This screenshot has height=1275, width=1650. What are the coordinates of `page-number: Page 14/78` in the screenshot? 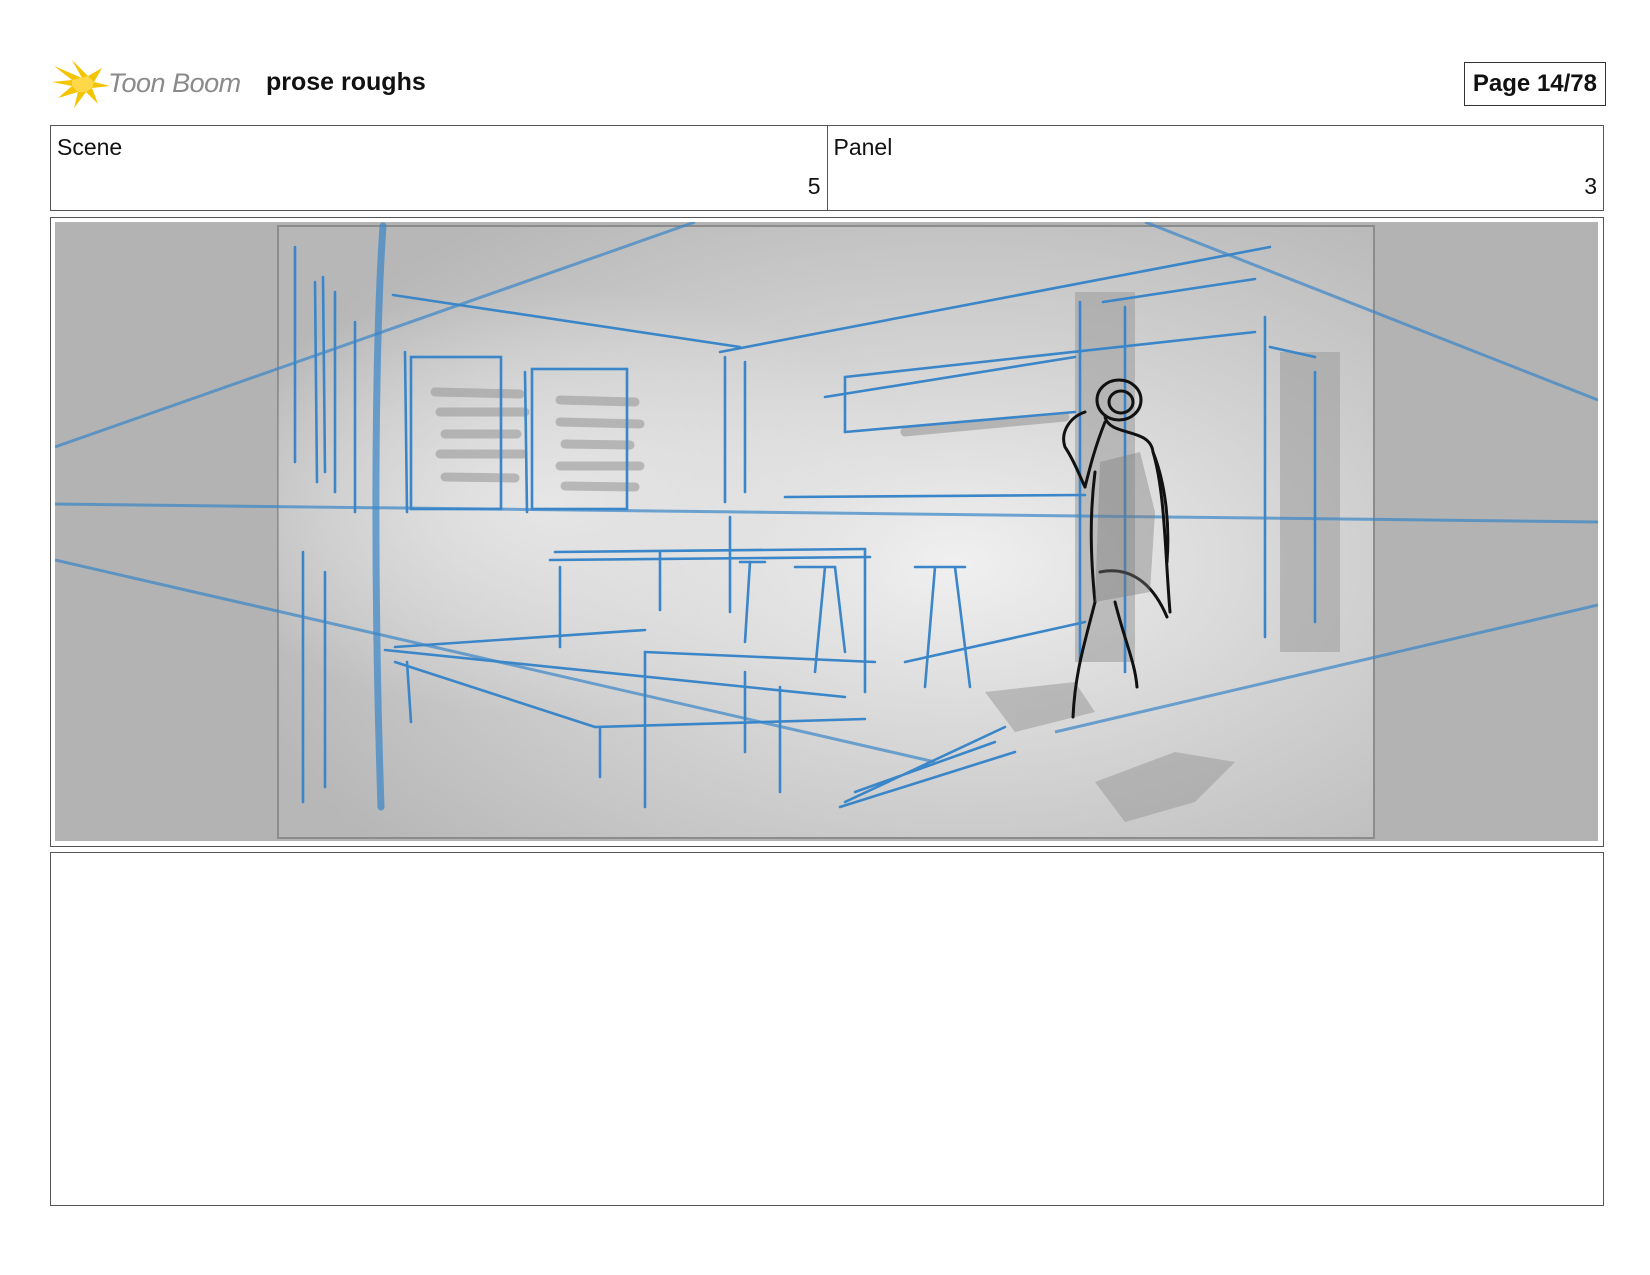 It's located at (1534, 84).